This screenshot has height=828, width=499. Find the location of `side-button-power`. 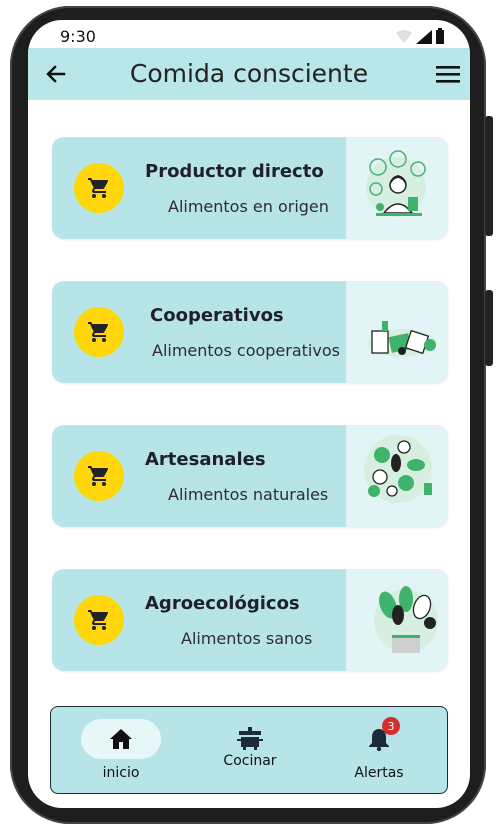

side-button-power is located at coordinates (489, 328).